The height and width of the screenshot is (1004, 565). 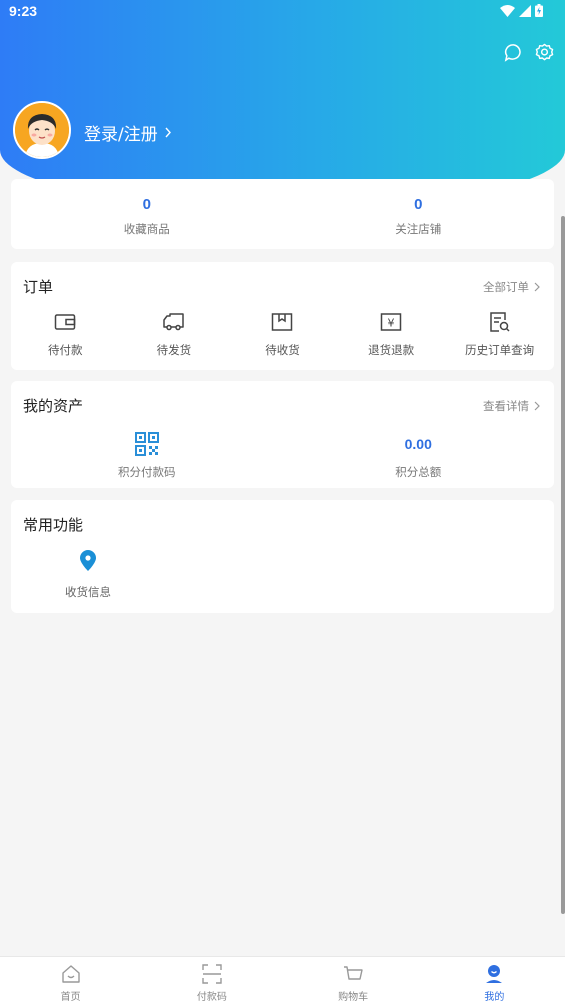 I want to click on asset-list: 积分付款码 0.00 积分总额, so click(x=282, y=455).